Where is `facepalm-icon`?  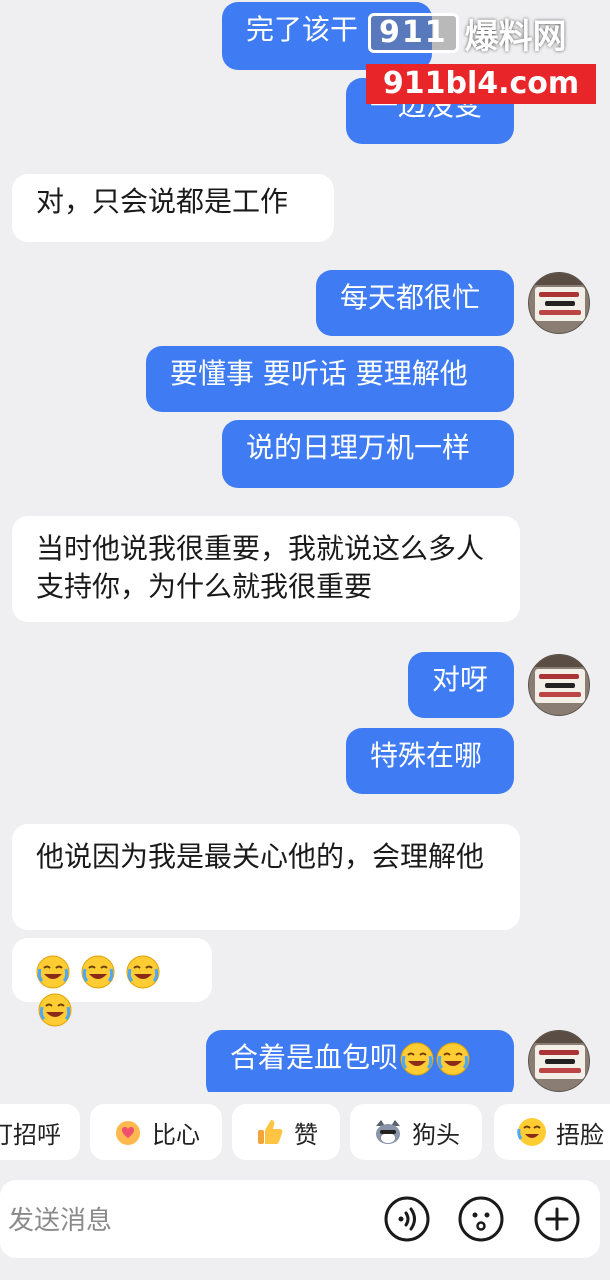 facepalm-icon is located at coordinates (531, 1132).